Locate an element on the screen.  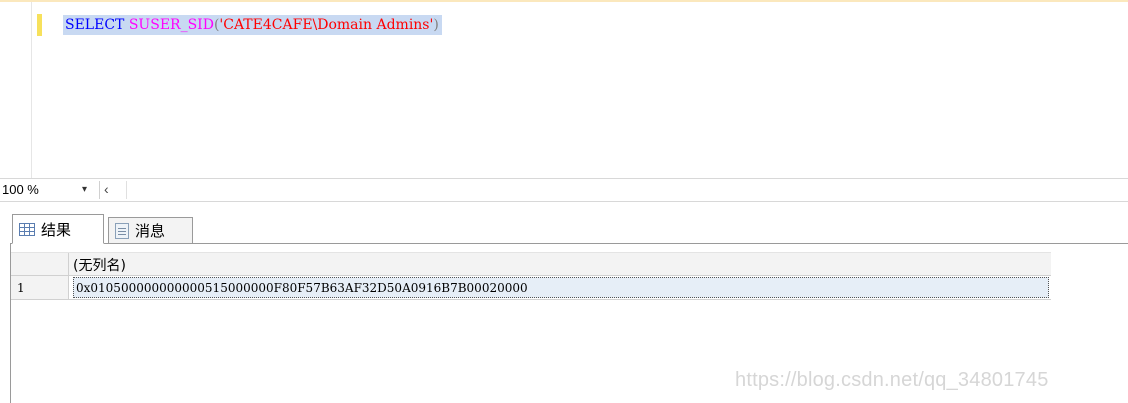
zoom-bar: 100 % ▾ ‹ is located at coordinates (564, 190).